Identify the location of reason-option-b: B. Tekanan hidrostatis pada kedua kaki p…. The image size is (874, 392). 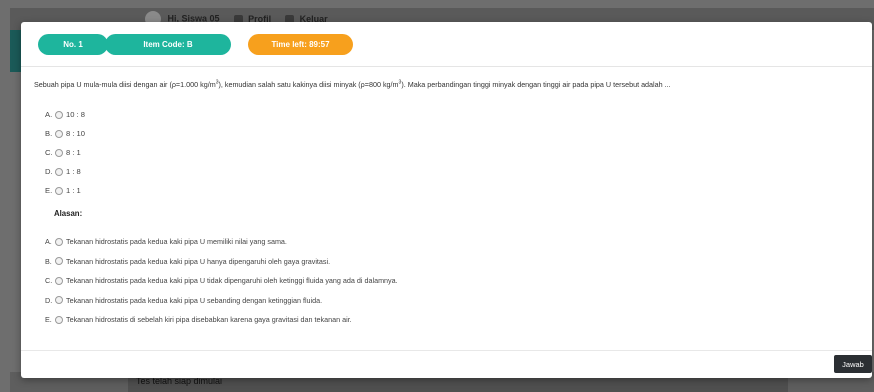
(221, 262).